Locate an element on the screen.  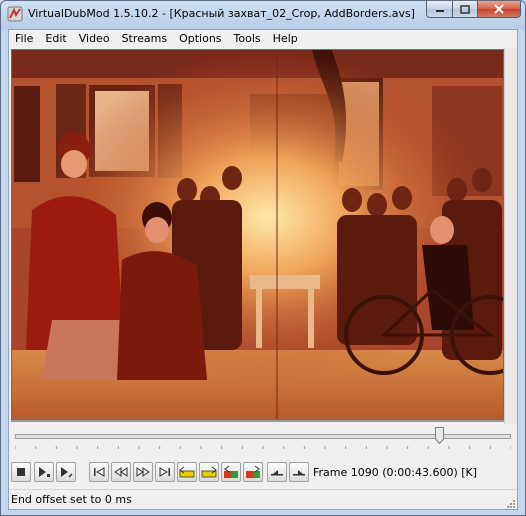
next-keyframe-icon is located at coordinates (209, 472).